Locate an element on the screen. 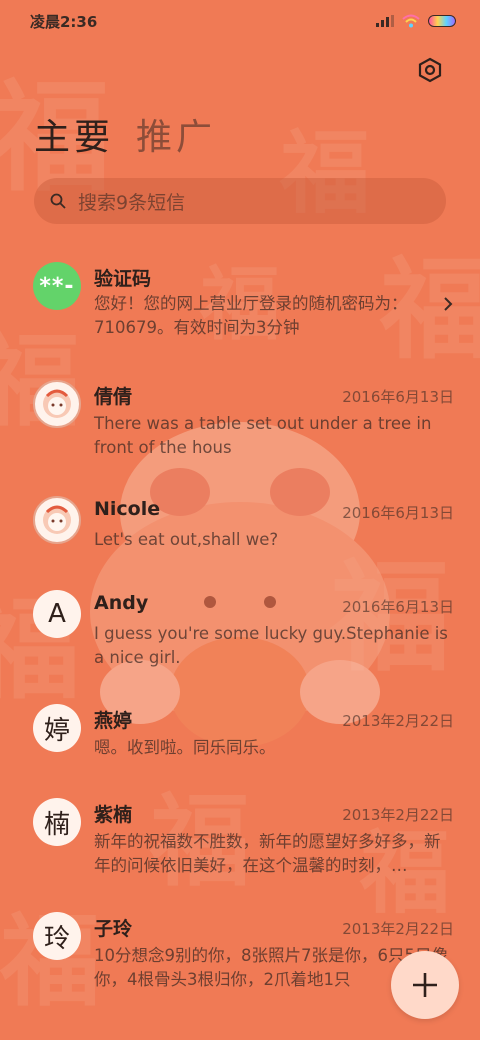 This screenshot has height=1040, width=480. chevron-right-icon is located at coordinates (448, 304).